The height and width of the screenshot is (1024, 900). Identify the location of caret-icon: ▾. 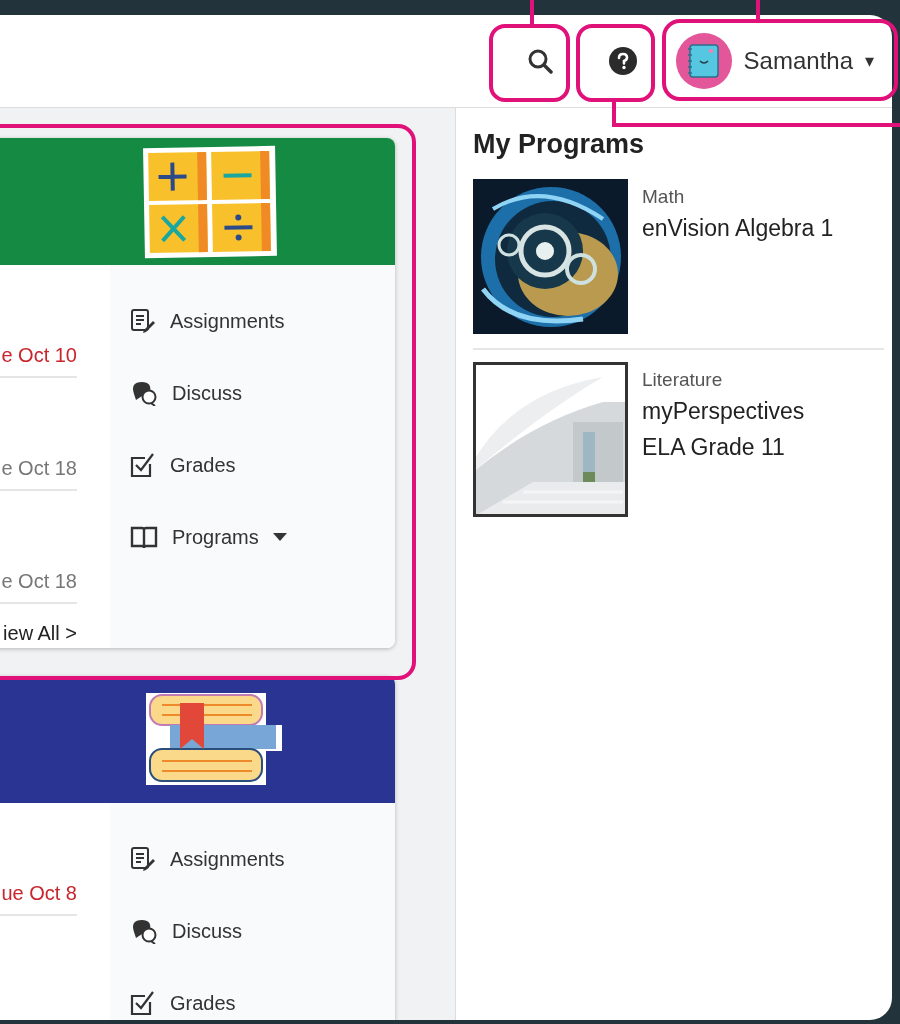
(869, 61).